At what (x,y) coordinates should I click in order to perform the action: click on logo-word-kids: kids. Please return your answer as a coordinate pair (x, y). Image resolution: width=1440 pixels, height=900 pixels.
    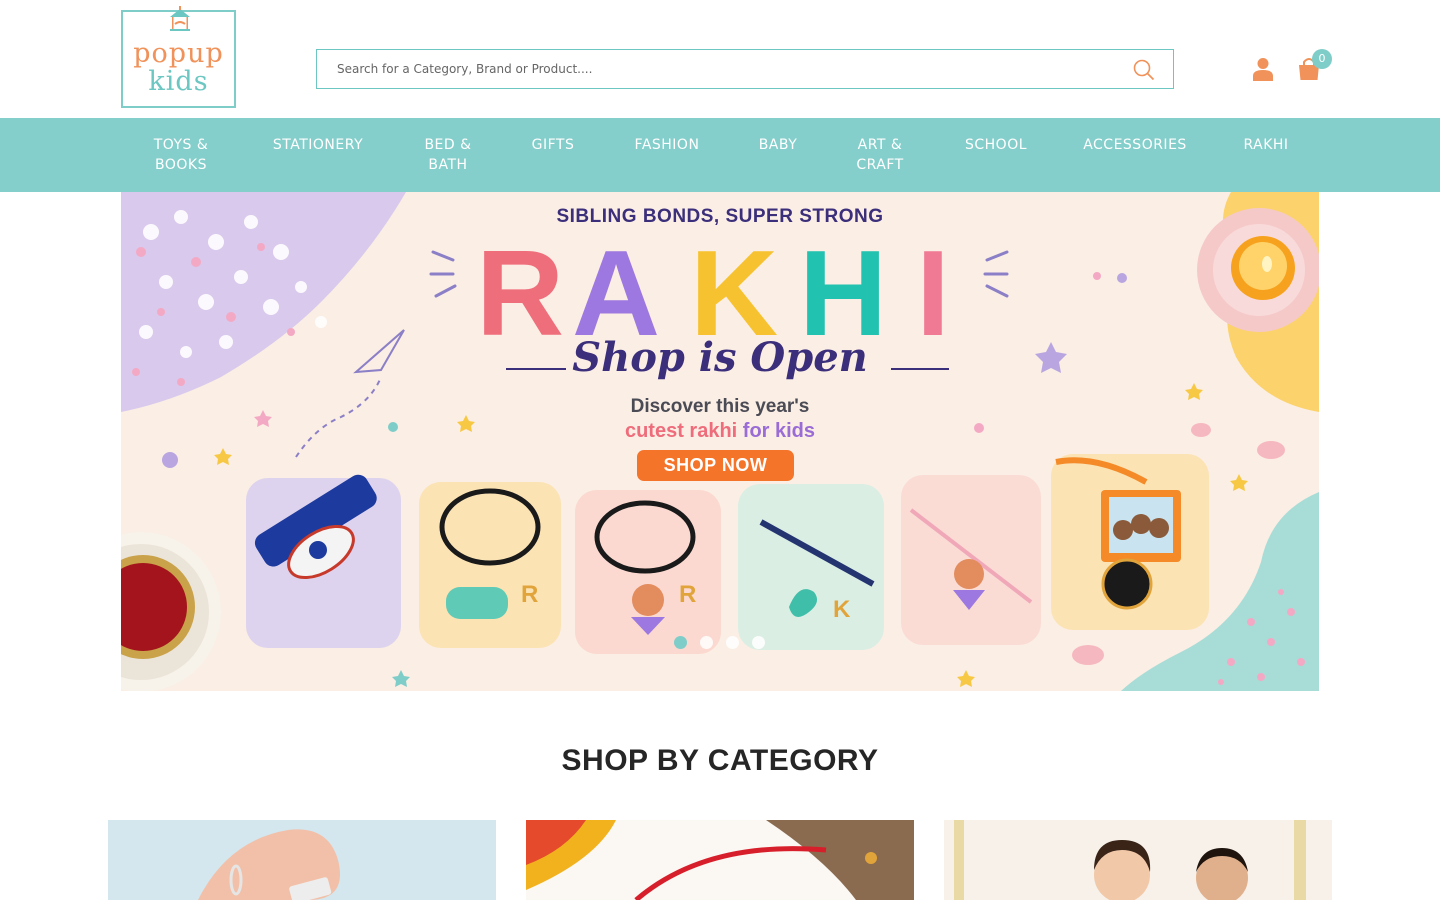
    Looking at the image, I should click on (178, 81).